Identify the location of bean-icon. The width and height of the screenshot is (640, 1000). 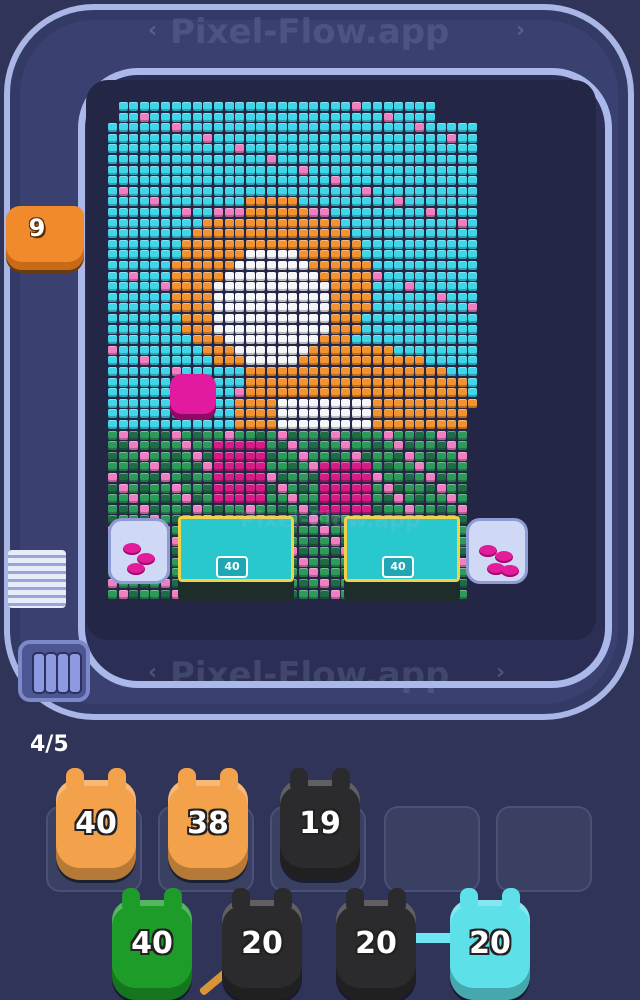
(136, 569).